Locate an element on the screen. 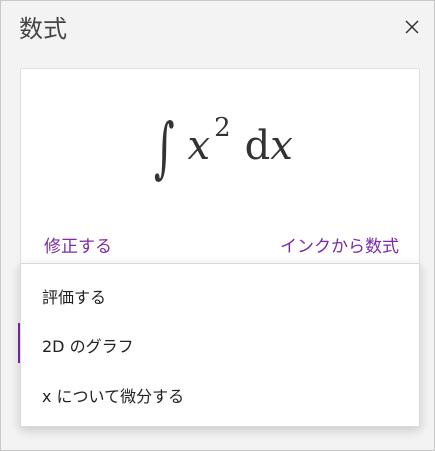 The image size is (435, 451). close-icon is located at coordinates (412, 28).